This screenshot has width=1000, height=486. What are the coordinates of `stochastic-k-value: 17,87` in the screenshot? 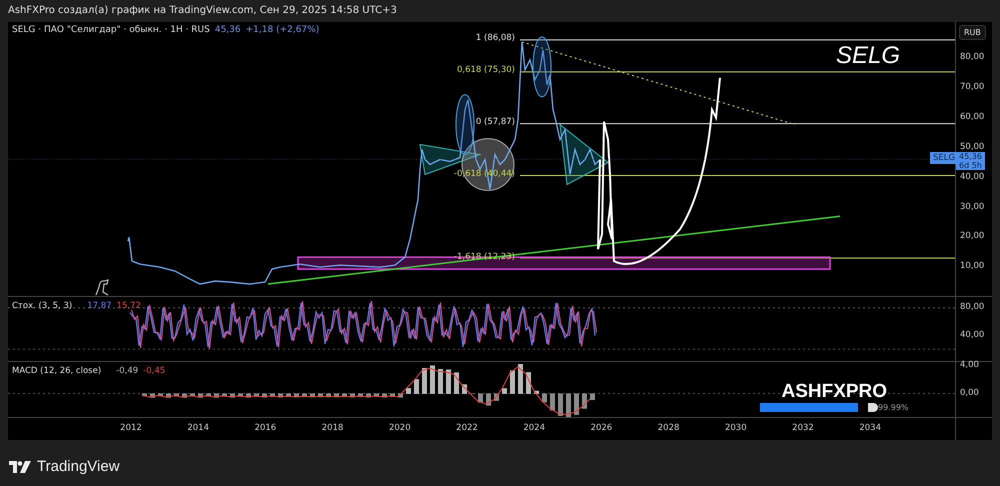 It's located at (99, 306).